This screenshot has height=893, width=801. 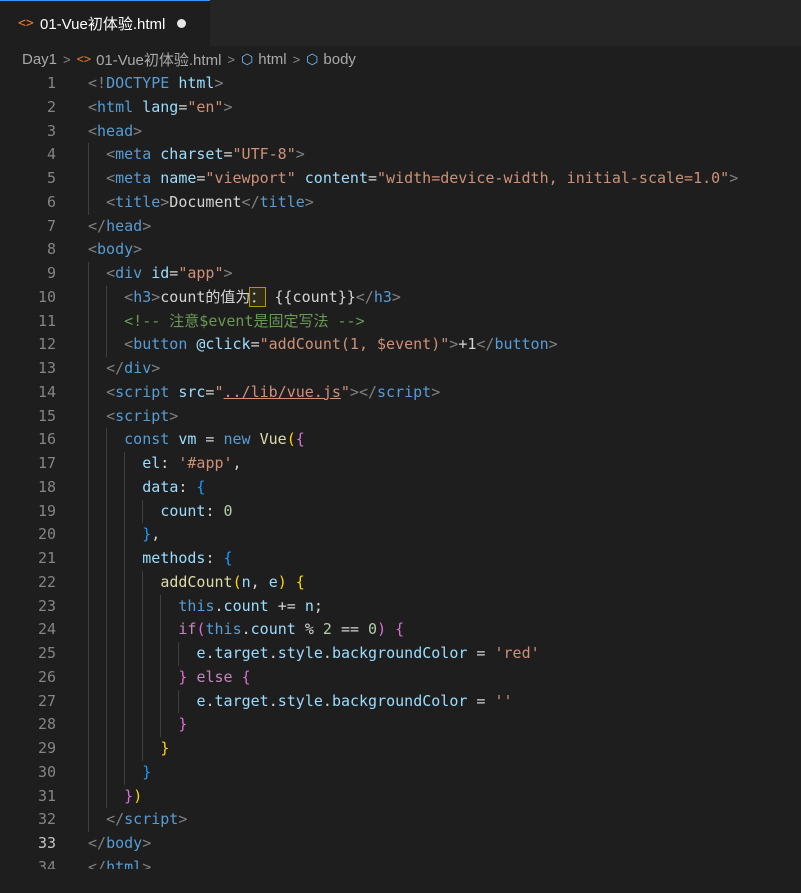 I want to click on code-token: "UTF-8", so click(x=264, y=154).